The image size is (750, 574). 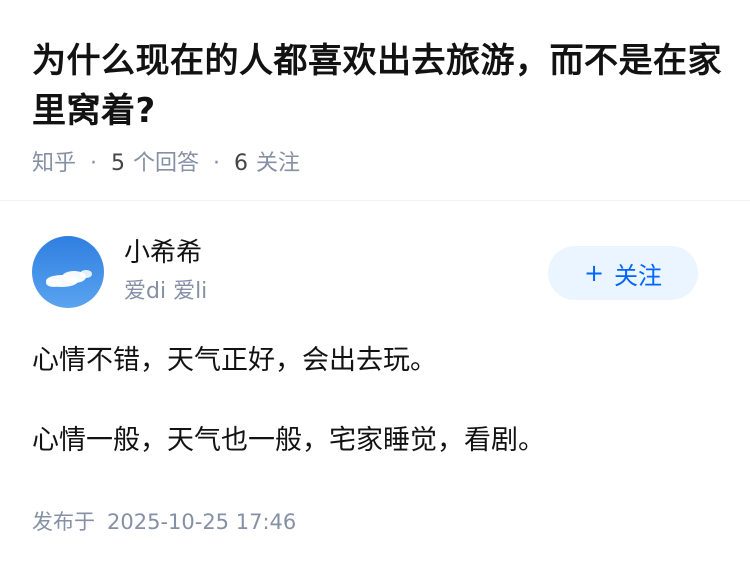 I want to click on follow-label: 关注, so click(x=638, y=275).